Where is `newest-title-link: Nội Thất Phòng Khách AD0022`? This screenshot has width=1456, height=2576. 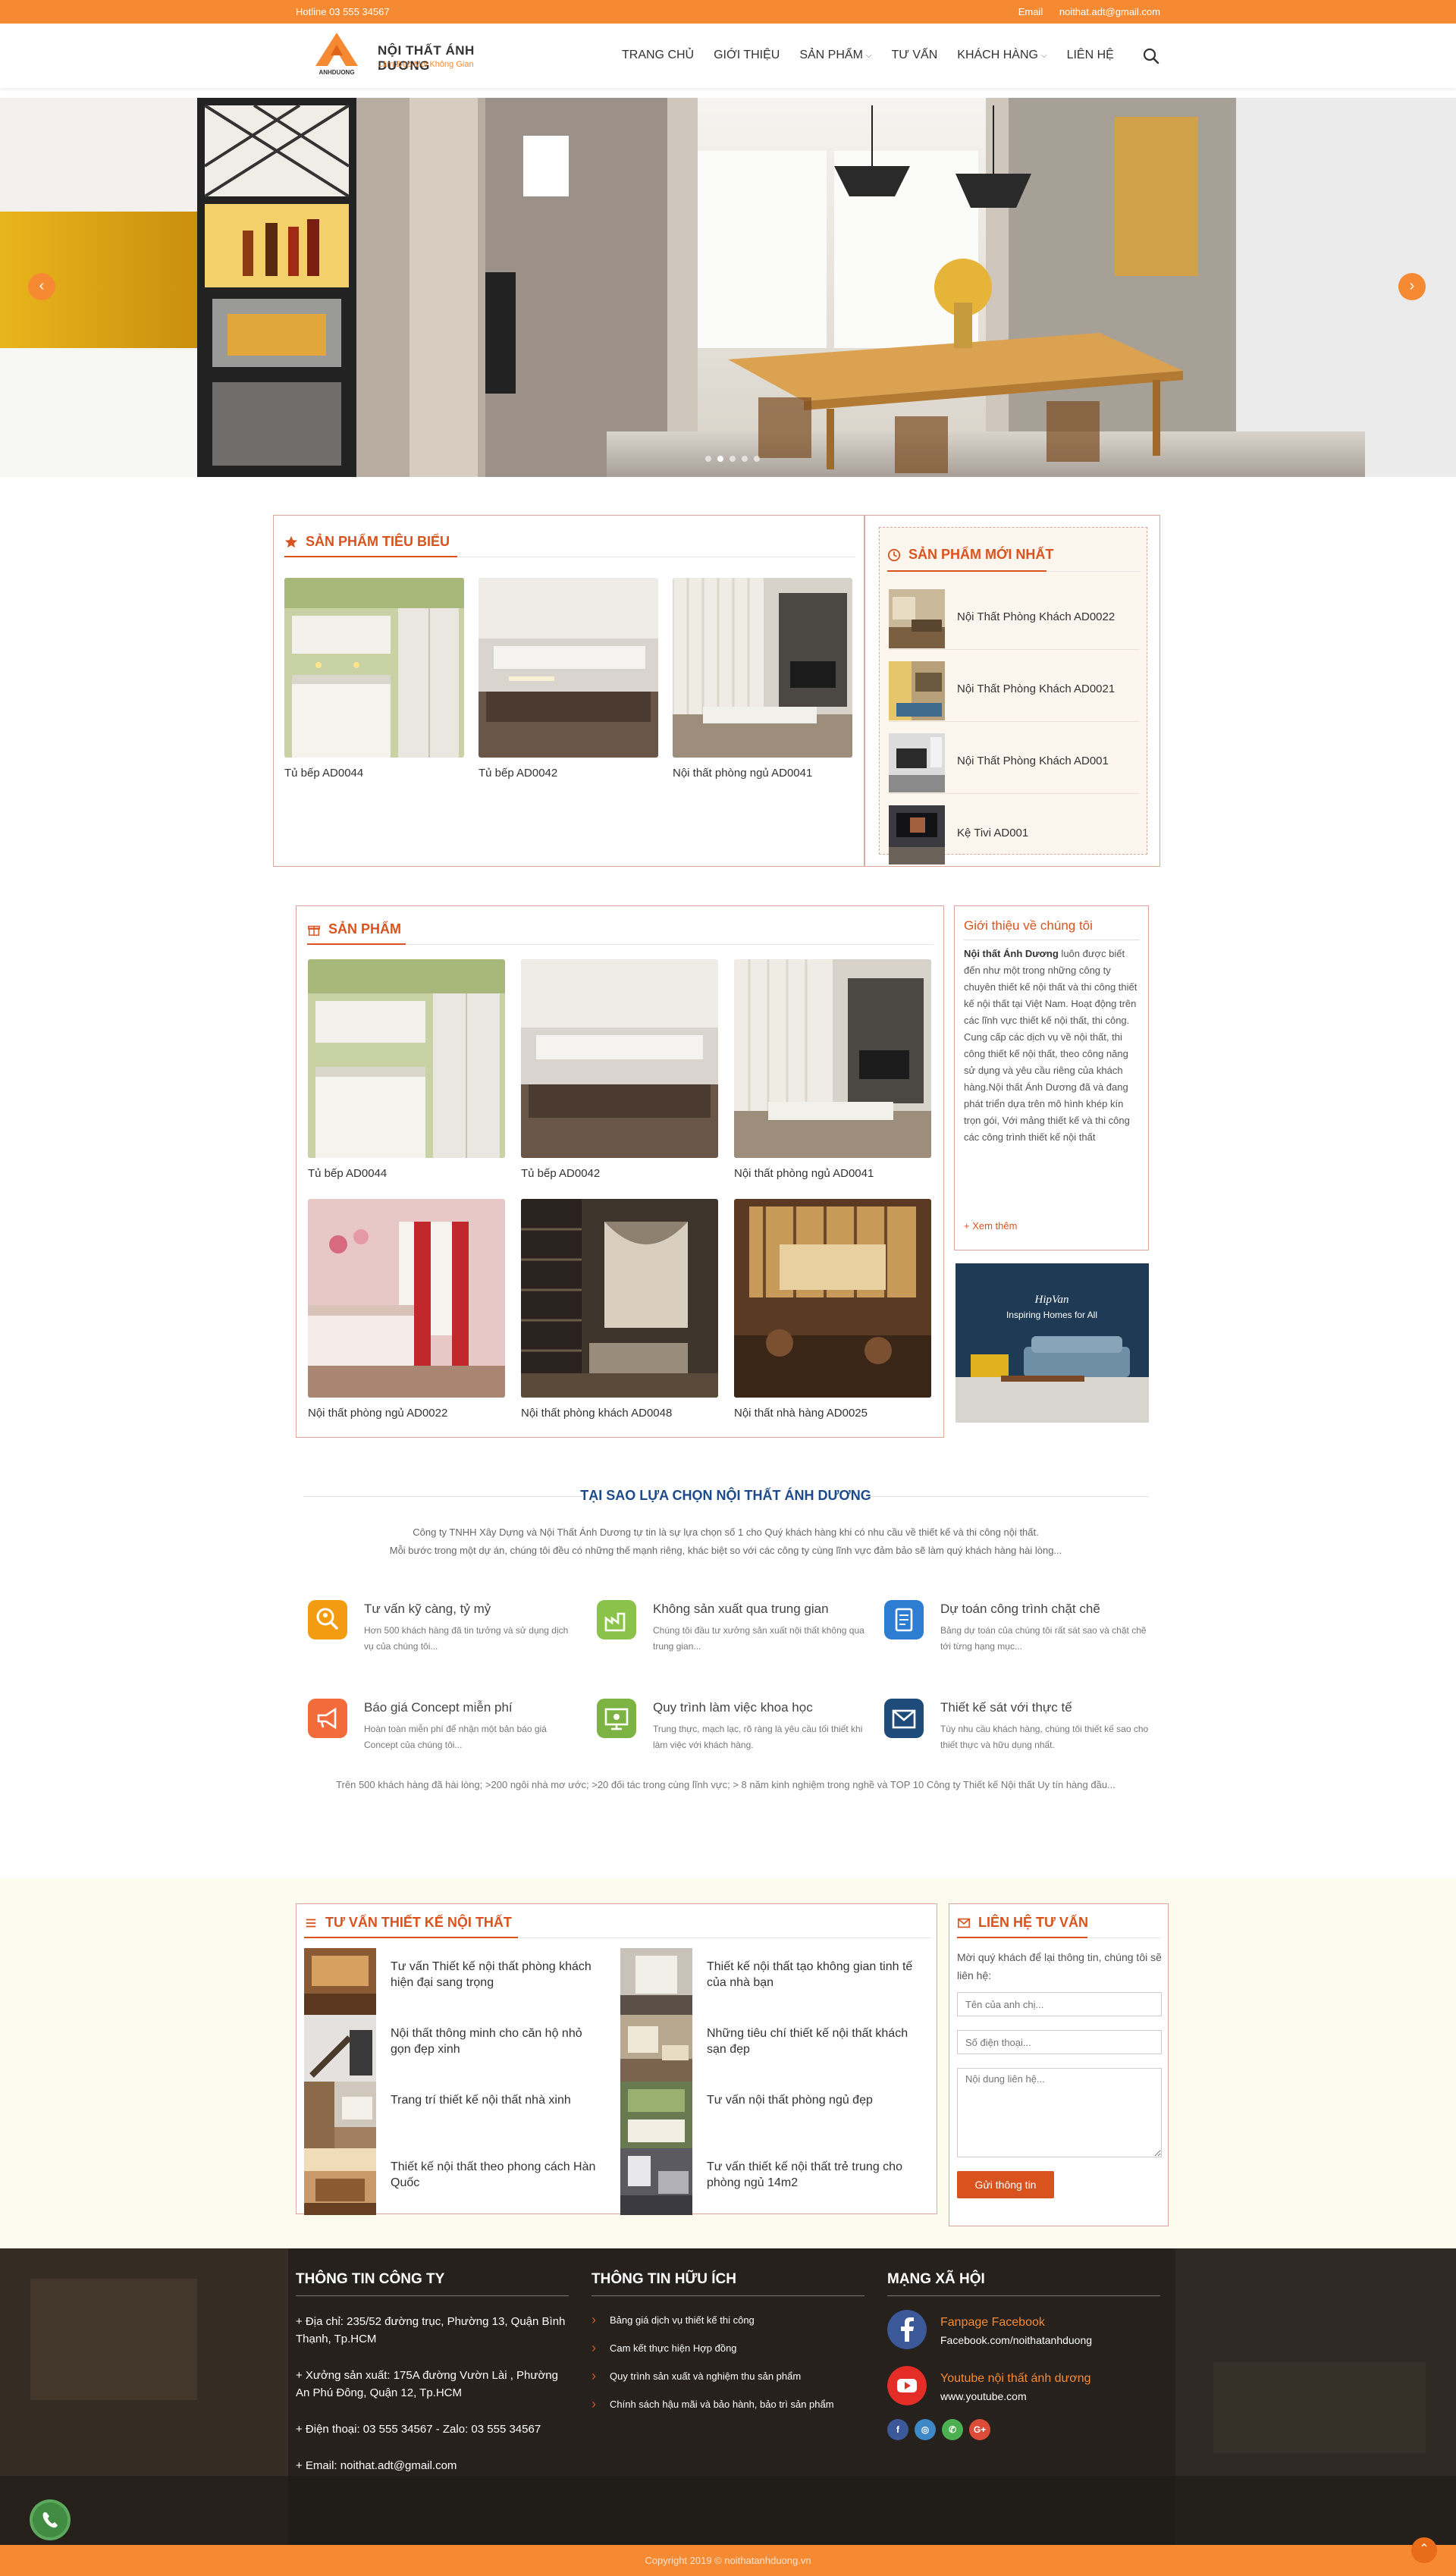 newest-title-link: Nội Thất Phòng Khách AD0022 is located at coordinates (1036, 616).